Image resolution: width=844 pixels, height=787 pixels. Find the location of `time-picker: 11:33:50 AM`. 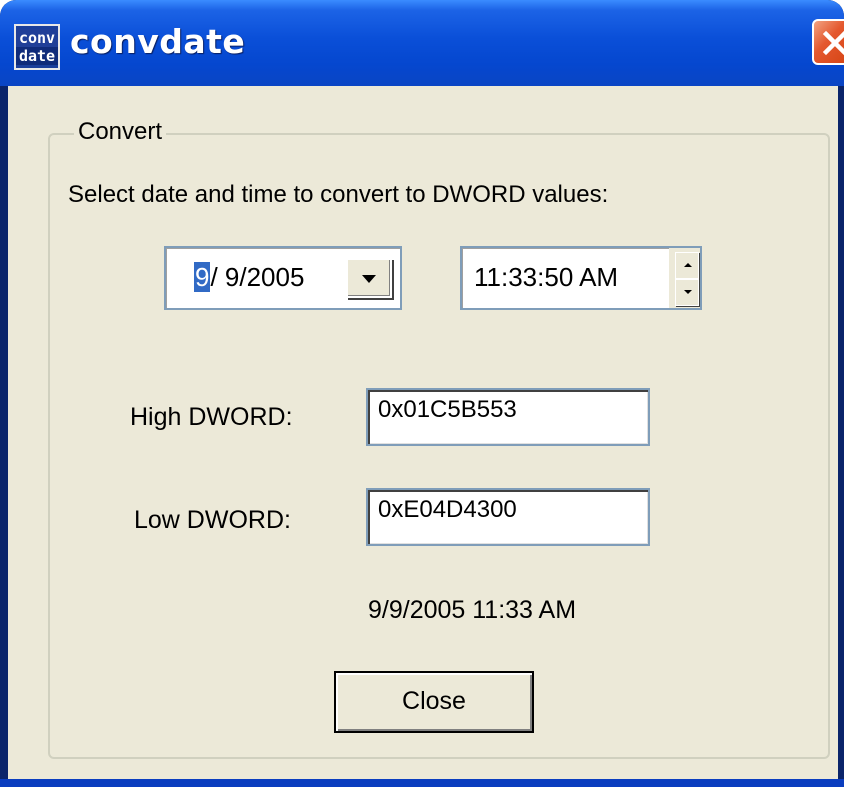

time-picker: 11:33:50 AM is located at coordinates (581, 278).